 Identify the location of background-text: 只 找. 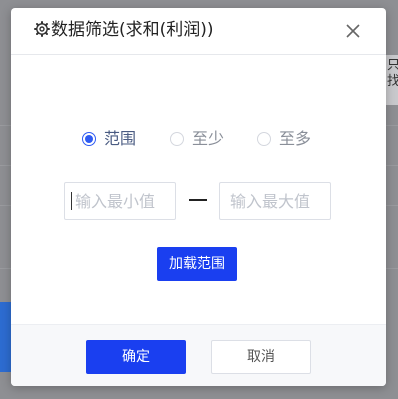
(392, 73).